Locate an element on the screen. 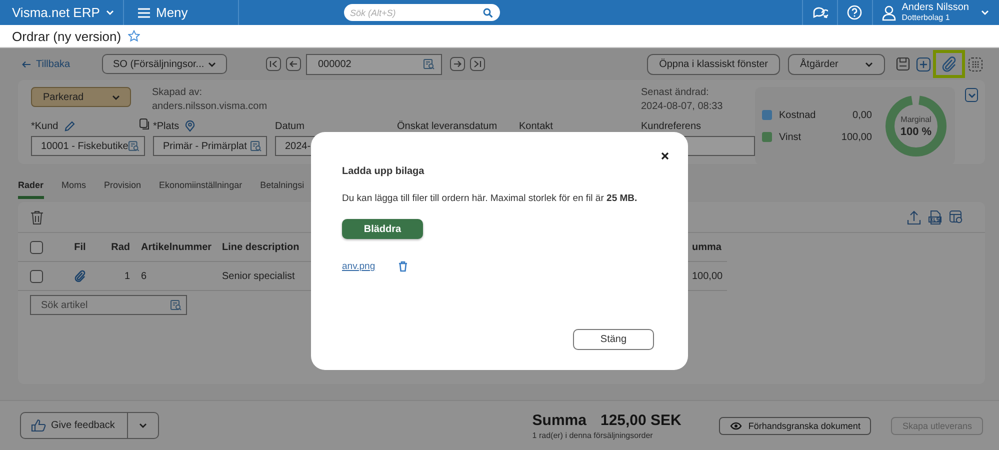  modified-label: Senast ändrad: is located at coordinates (675, 92).